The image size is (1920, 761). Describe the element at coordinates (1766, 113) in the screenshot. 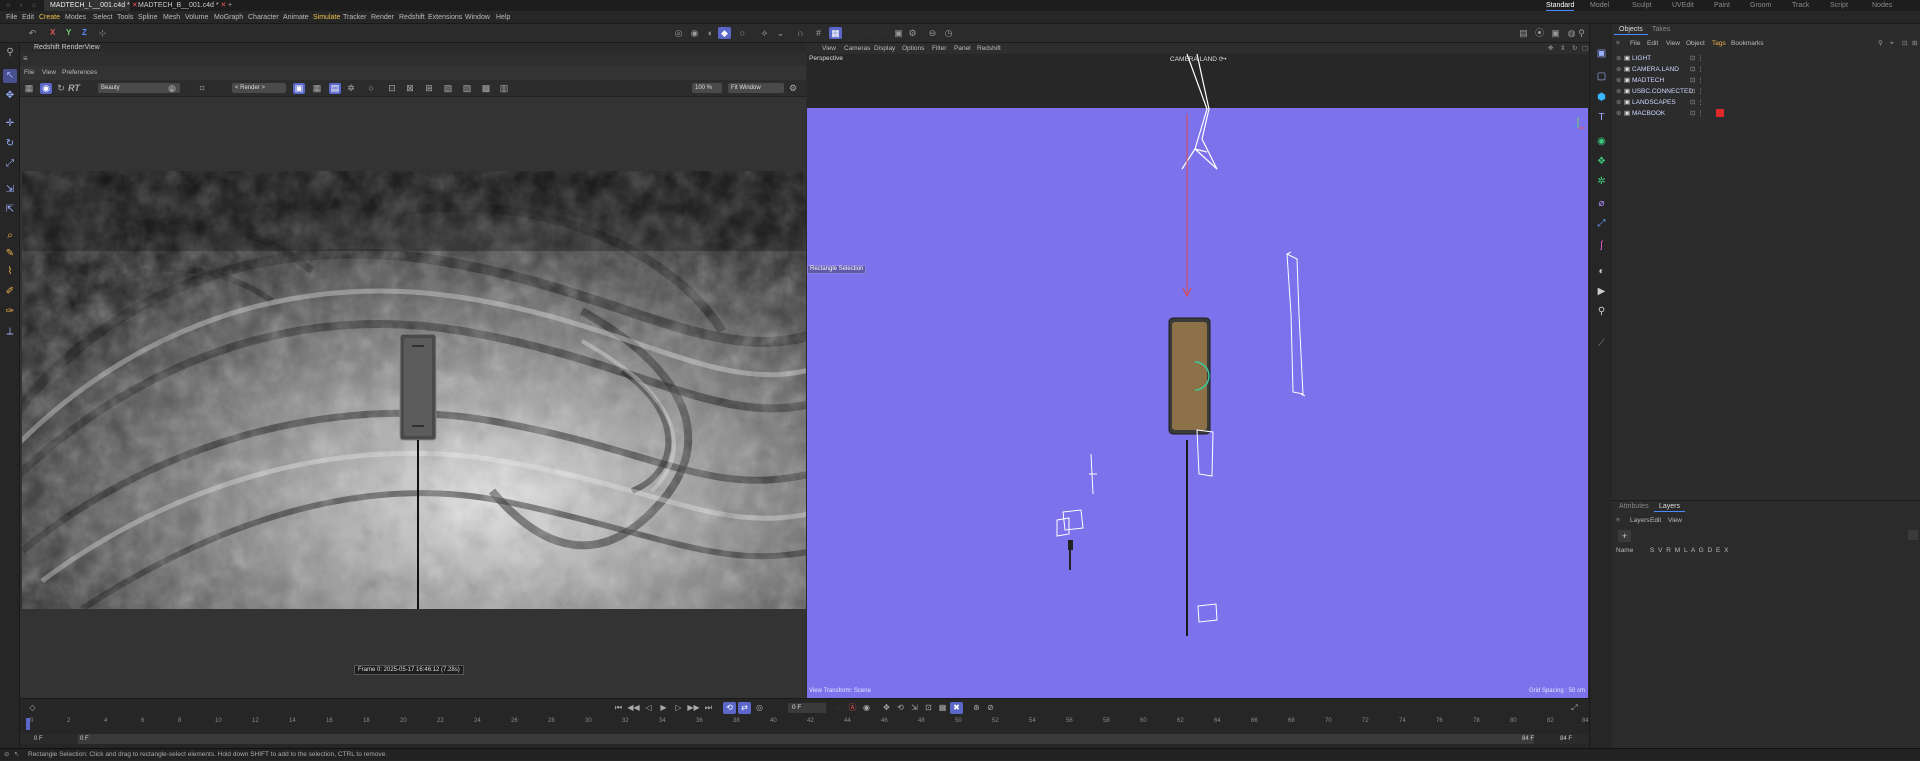

I see `object-row-macbook: ⊕ ▣ MACBOOK ⊡ ⋮` at that location.